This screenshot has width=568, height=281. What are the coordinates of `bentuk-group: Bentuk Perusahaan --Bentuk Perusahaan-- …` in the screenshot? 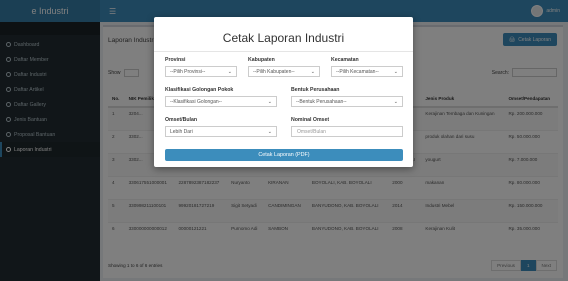 It's located at (347, 97).